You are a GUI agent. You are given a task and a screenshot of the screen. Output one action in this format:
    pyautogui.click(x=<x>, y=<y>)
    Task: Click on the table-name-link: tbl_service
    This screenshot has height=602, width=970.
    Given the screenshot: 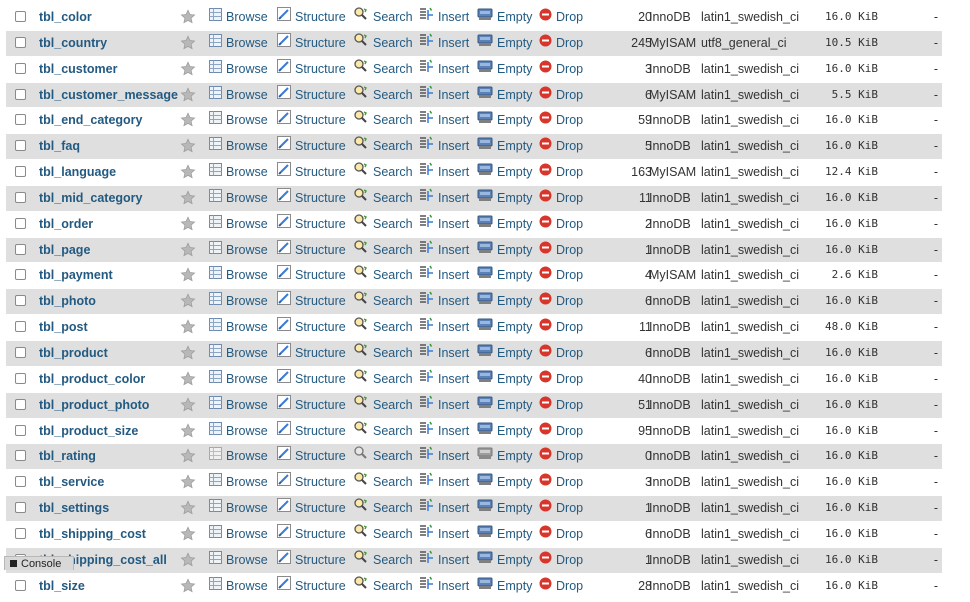 What is the action you would take?
    pyautogui.click(x=71, y=482)
    